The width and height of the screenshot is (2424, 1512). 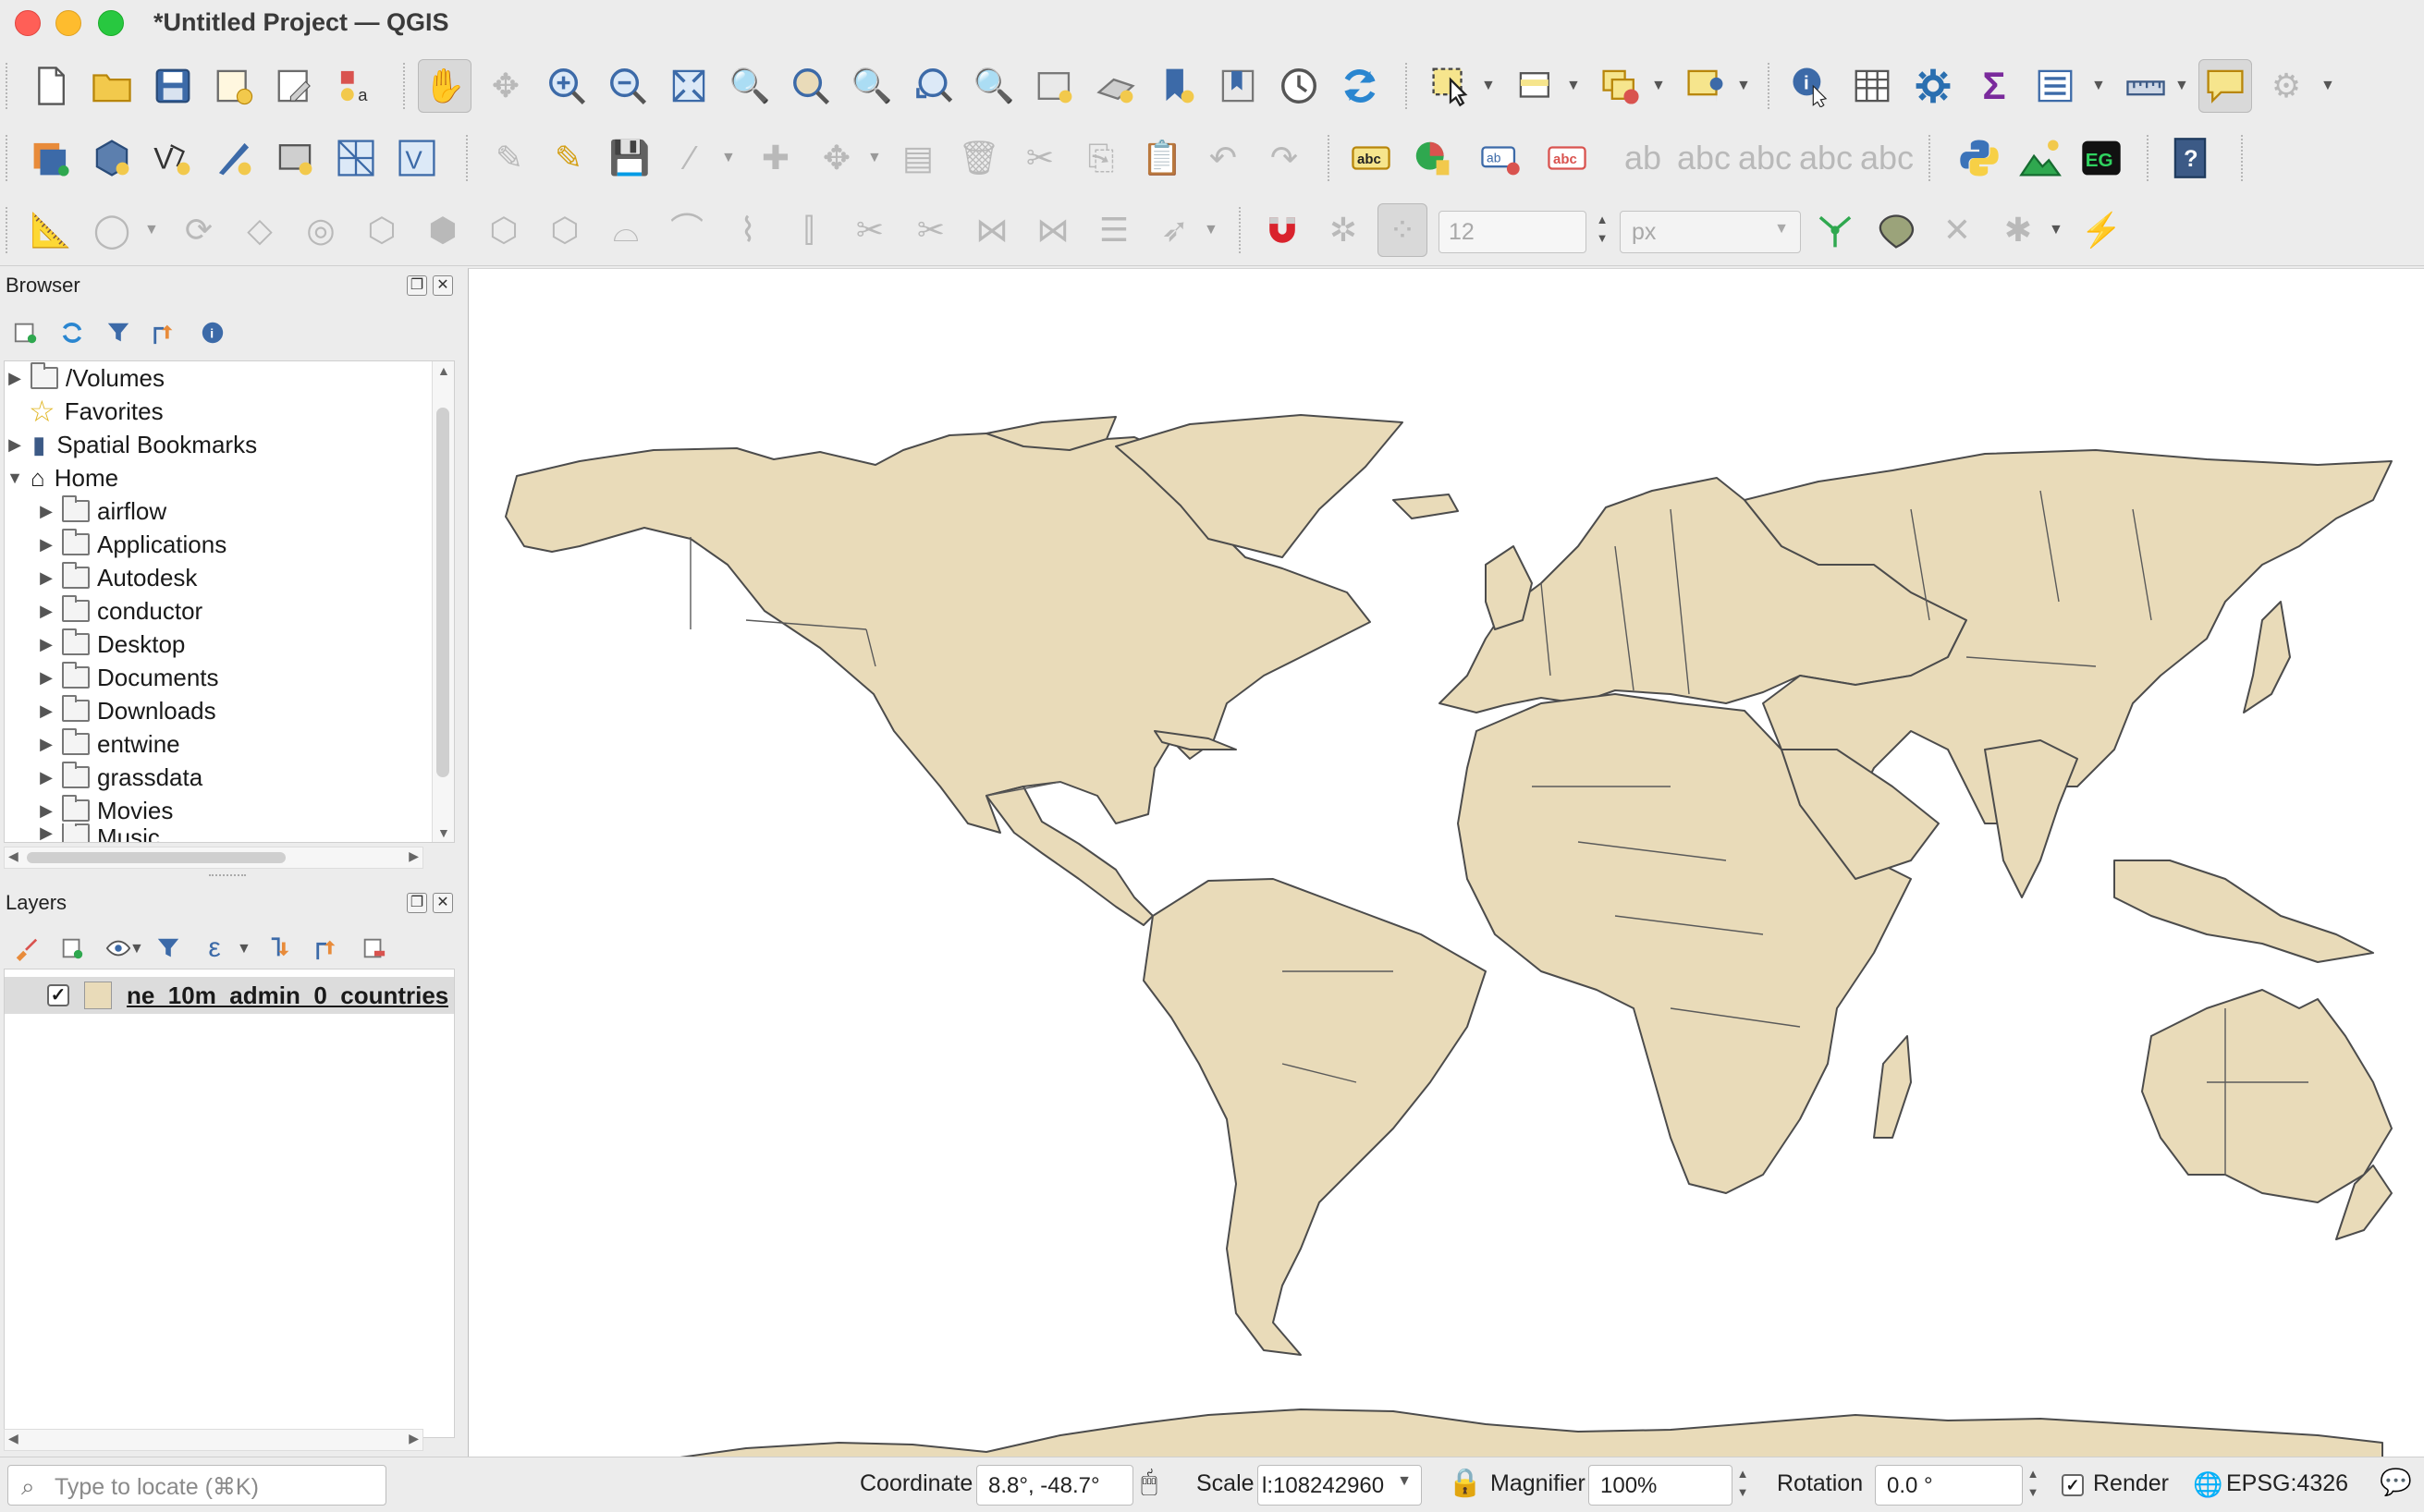 I want to click on render-checkbox: ✓, so click(x=2073, y=1485).